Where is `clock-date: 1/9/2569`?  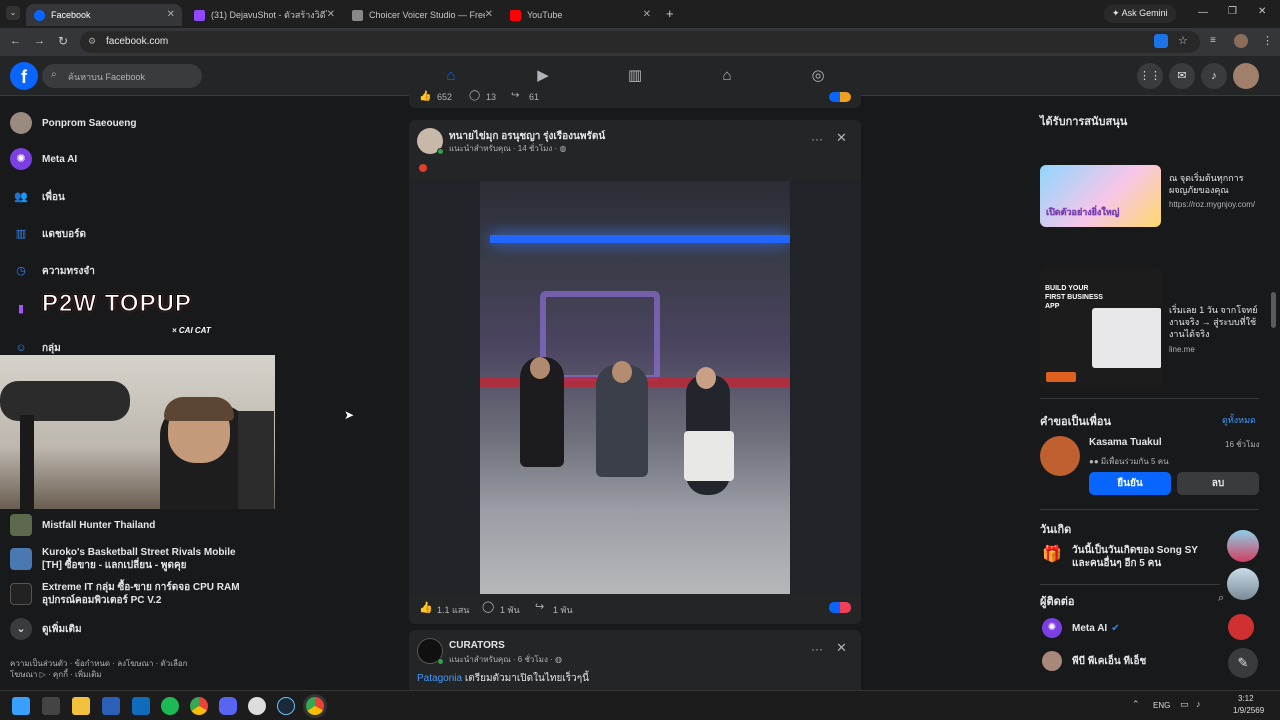
clock-date: 1/9/2569 is located at coordinates (1248, 710).